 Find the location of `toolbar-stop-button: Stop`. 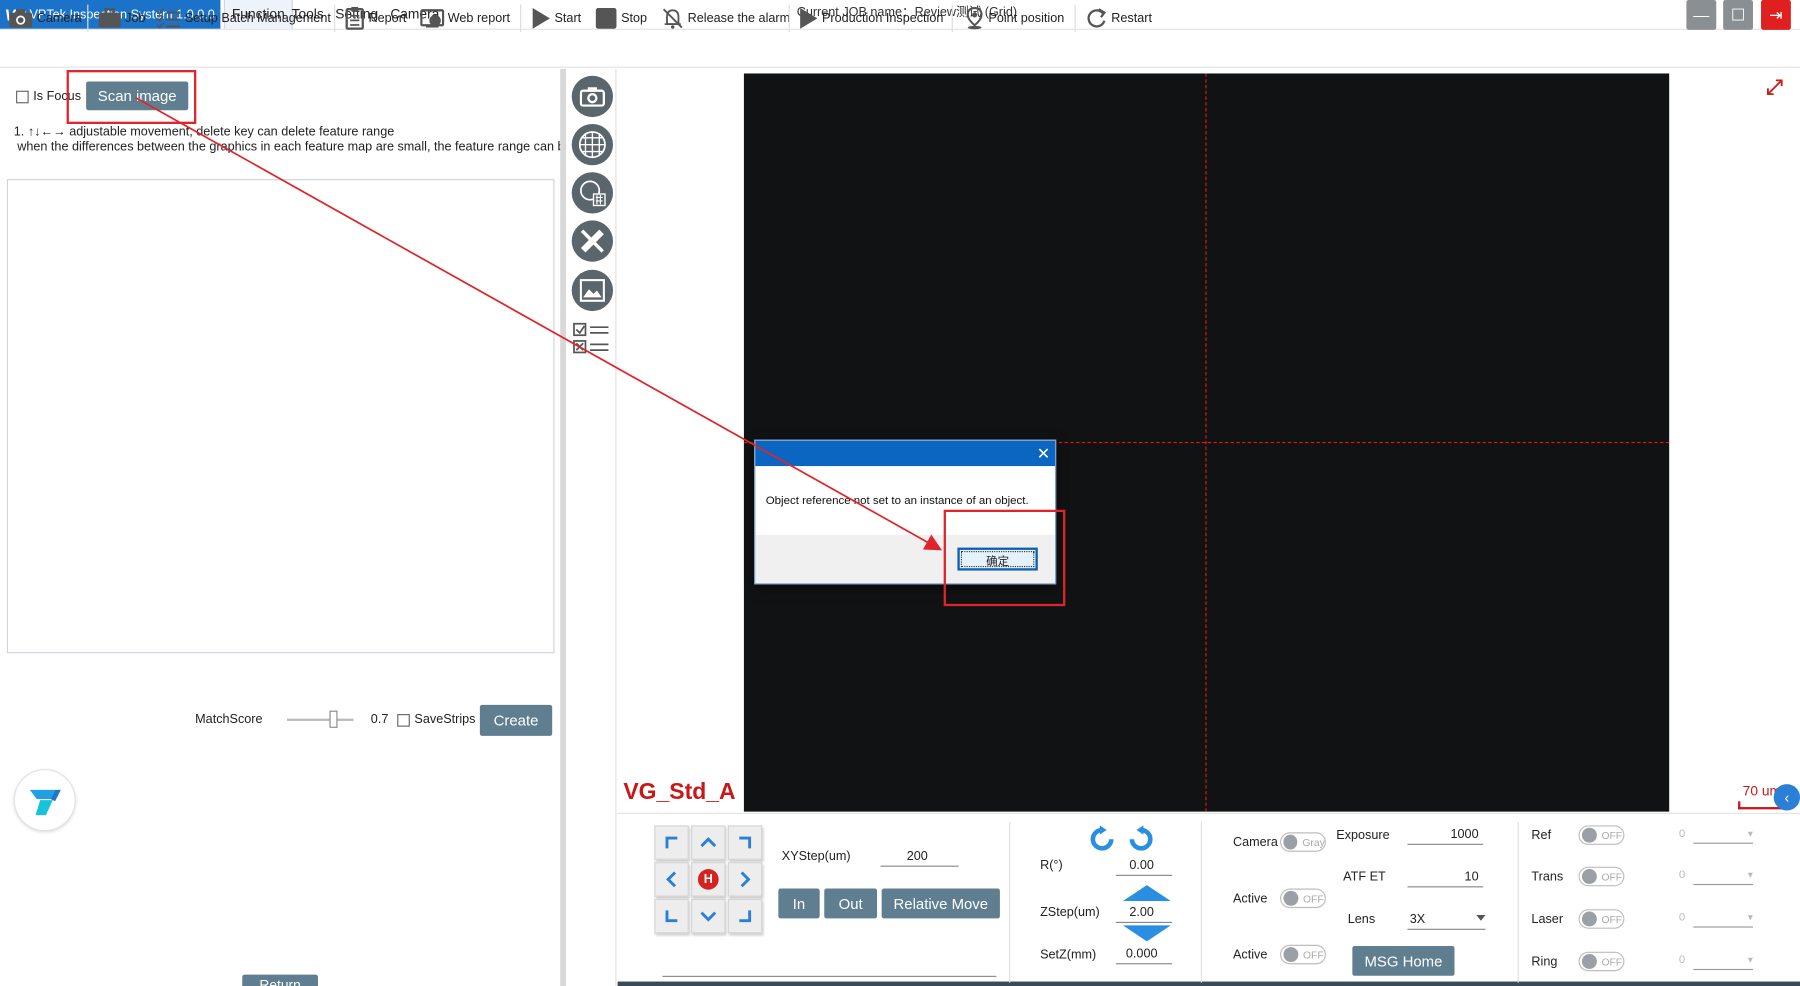

toolbar-stop-button: Stop is located at coordinates (621, 19).